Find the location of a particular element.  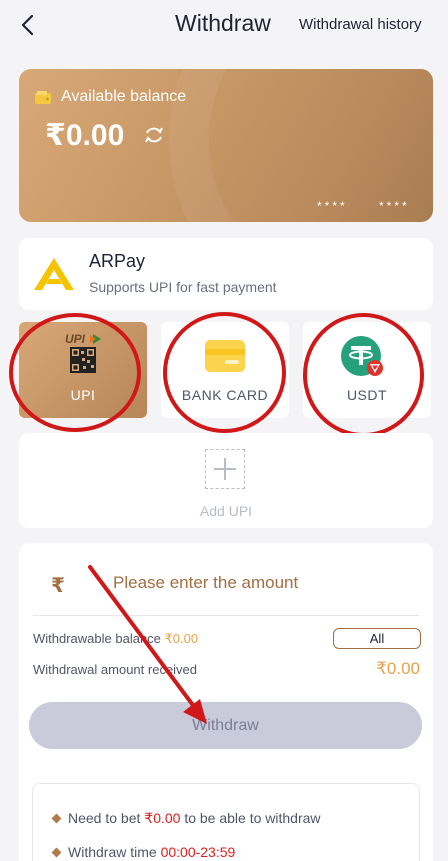

method-usdt-label: USDT is located at coordinates (367, 395).